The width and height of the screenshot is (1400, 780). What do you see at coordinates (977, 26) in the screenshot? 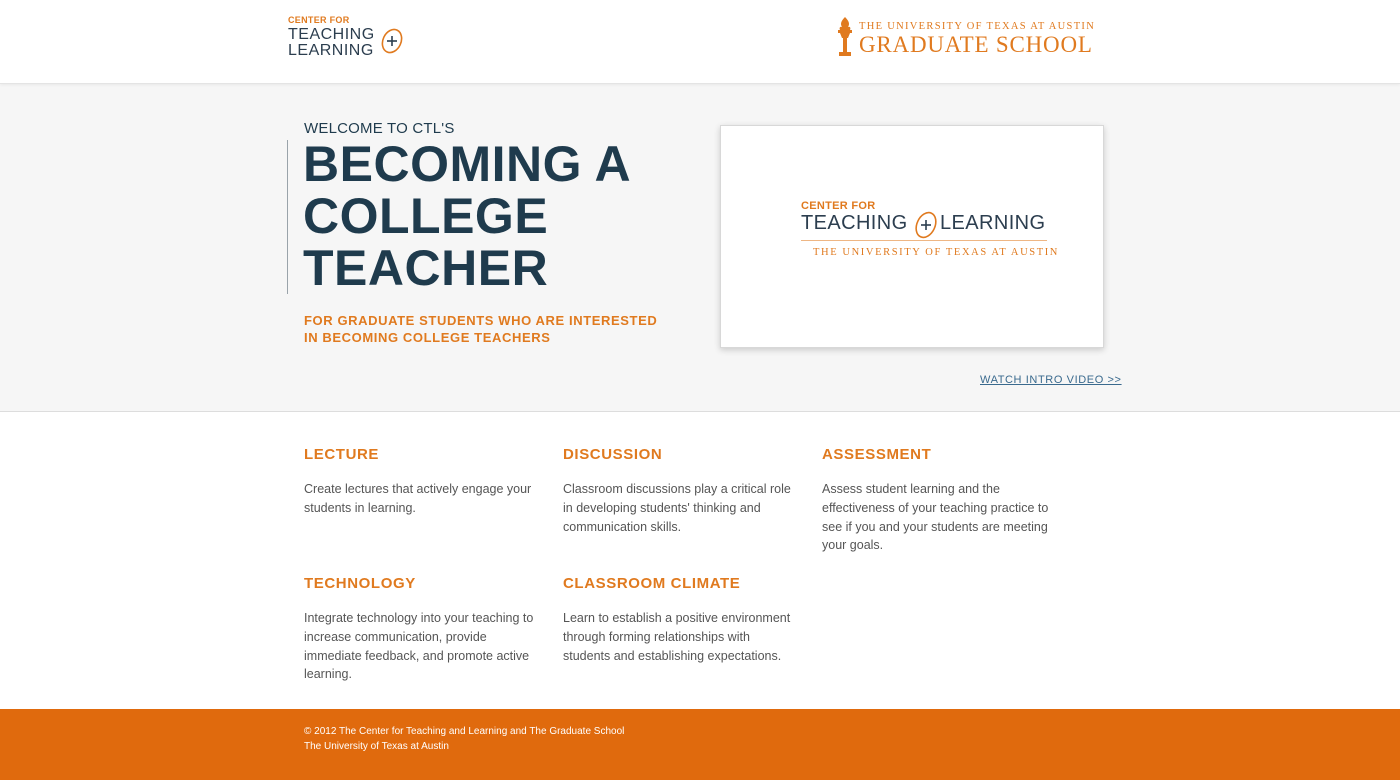
I see `graduate-school-logo-top: THE UNIVERSITY OF TEXAS AT AUSTIN` at bounding box center [977, 26].